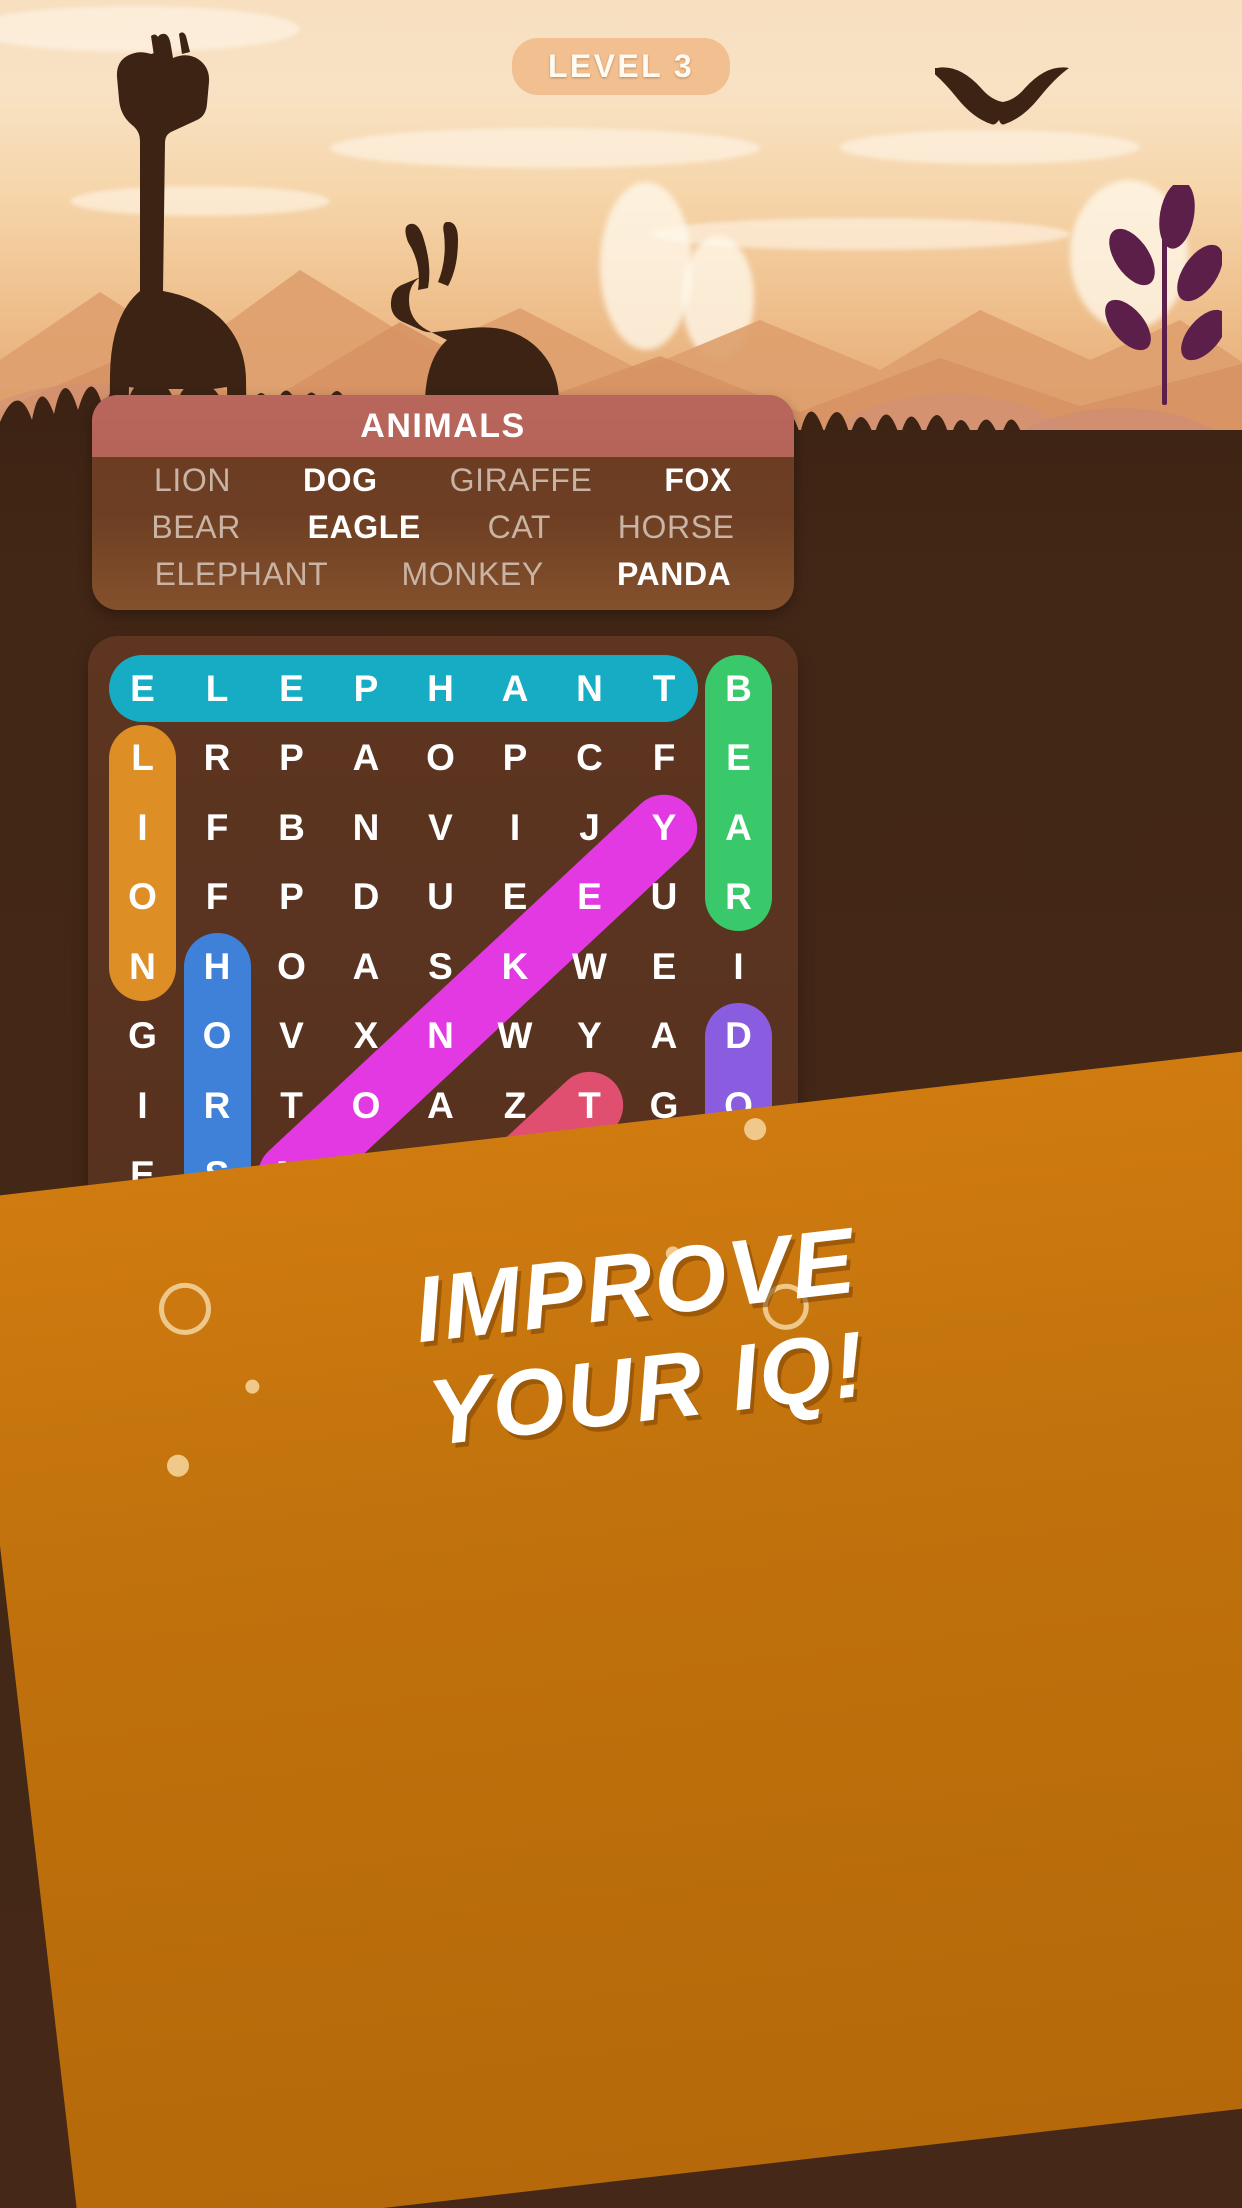 This screenshot has width=1242, height=2208. Describe the element at coordinates (241, 574) in the screenshot. I see `word-item-elephant: ELEPHANT` at that location.